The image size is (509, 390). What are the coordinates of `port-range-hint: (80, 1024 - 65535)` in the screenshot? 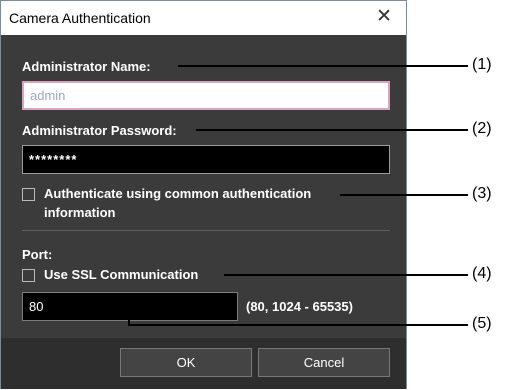 It's located at (299, 306).